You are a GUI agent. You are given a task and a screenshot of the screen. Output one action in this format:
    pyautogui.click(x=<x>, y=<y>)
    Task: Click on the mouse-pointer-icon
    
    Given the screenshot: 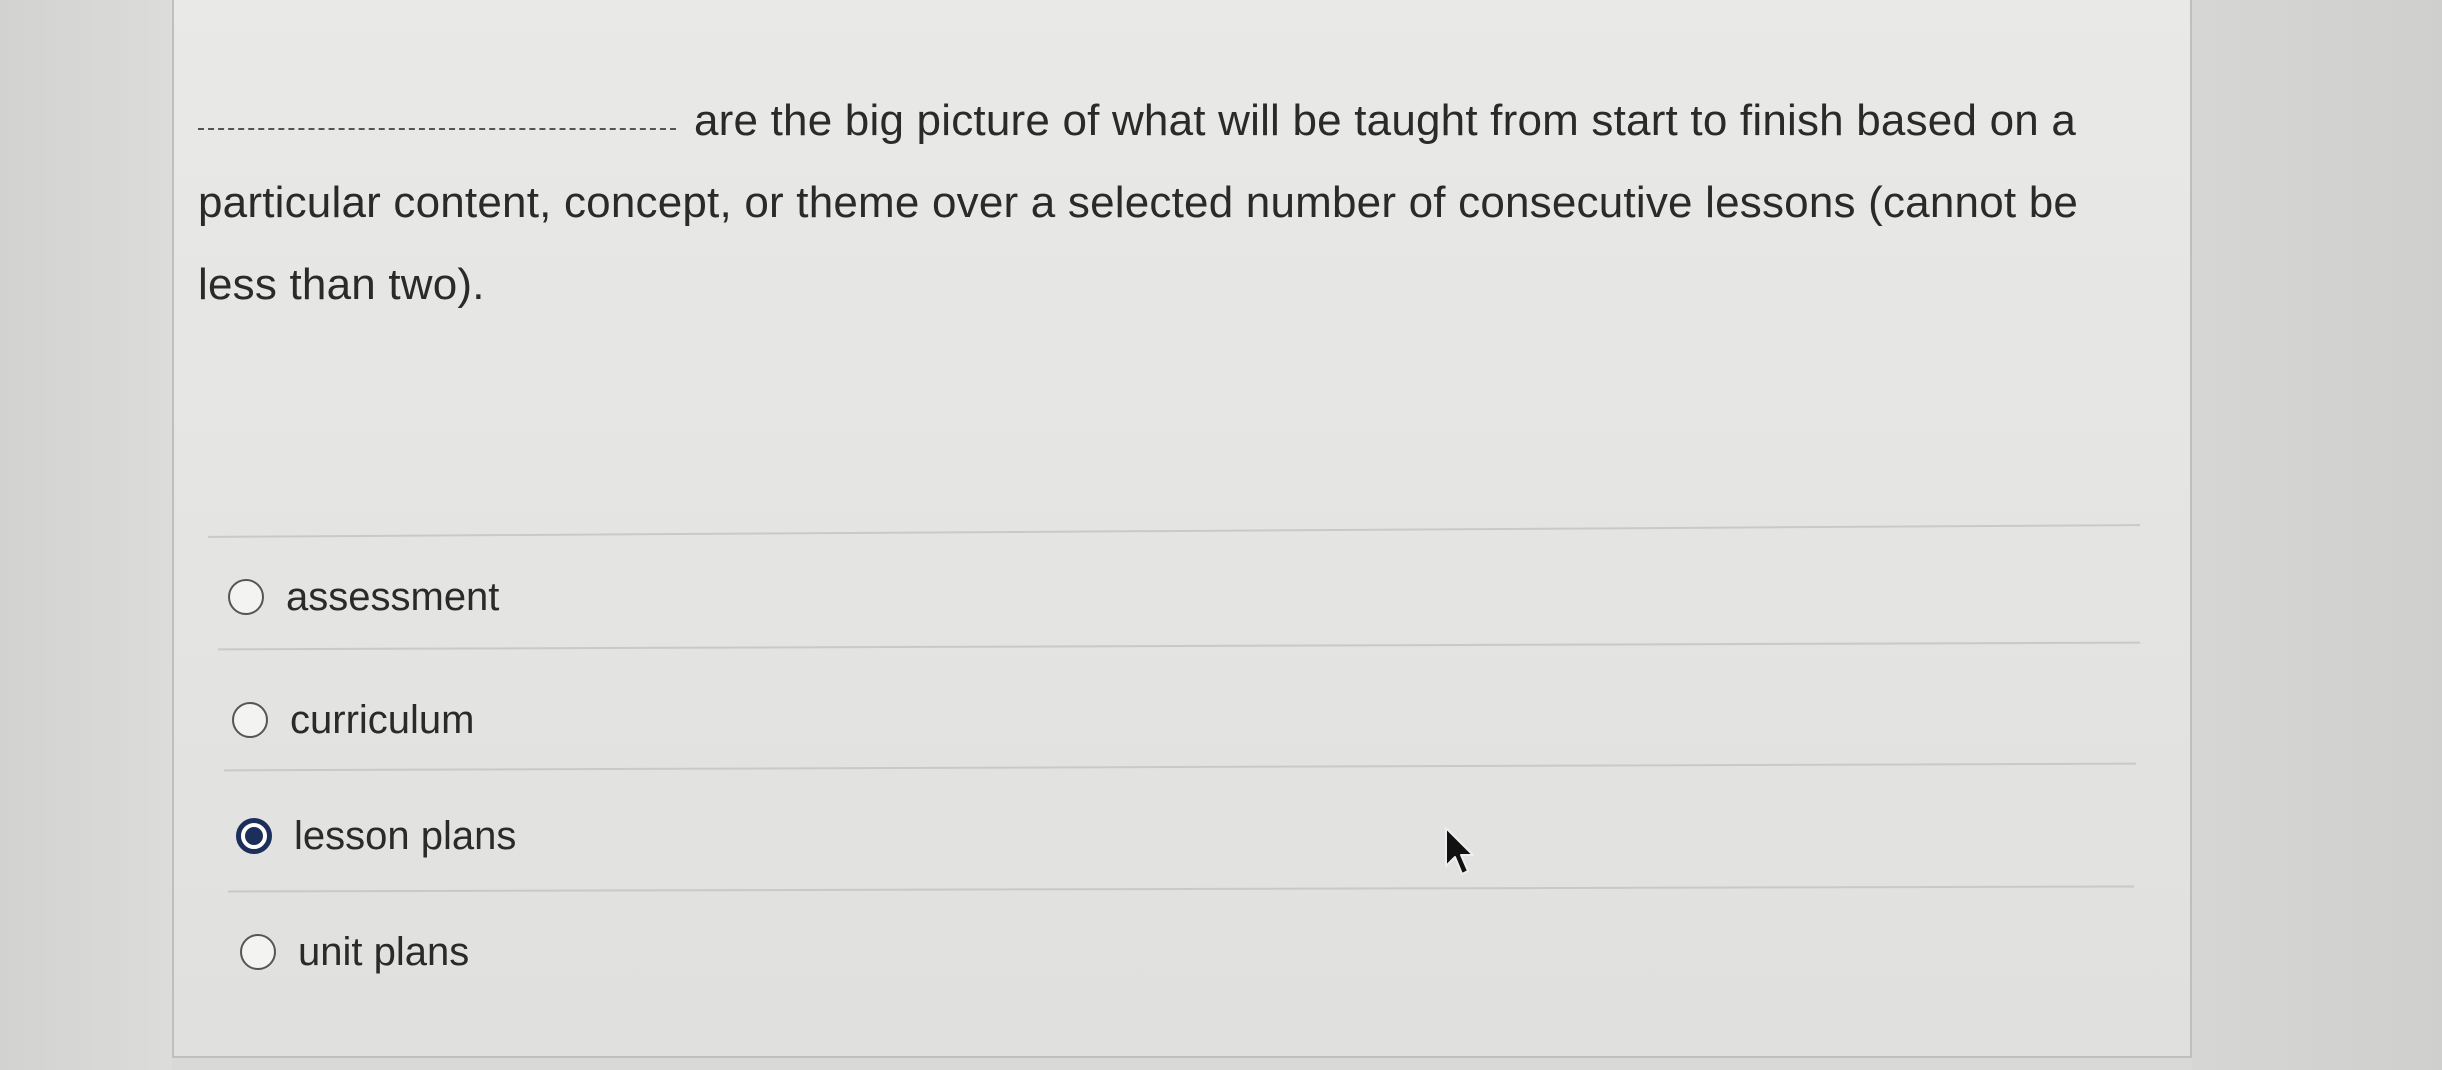 What is the action you would take?
    pyautogui.click(x=1459, y=851)
    